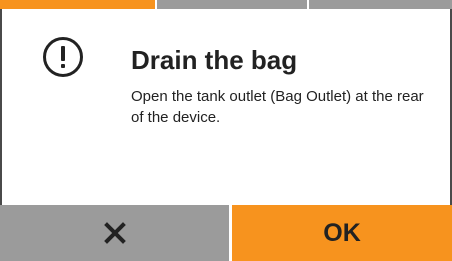  What do you see at coordinates (232, 4) in the screenshot?
I see `step-2-indicator` at bounding box center [232, 4].